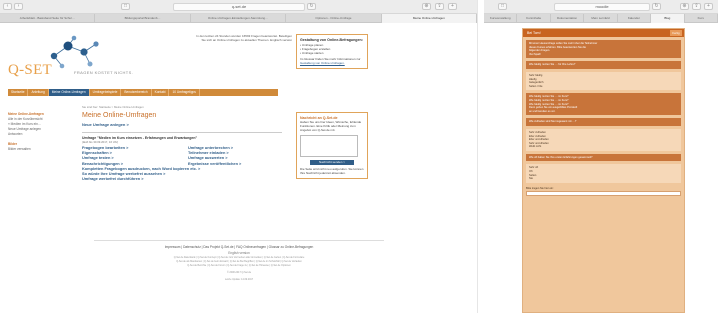 The height and width of the screenshot is (313, 718). What do you see at coordinates (119, 115) in the screenshot?
I see `page-title: Meine Online-Umfragen` at bounding box center [119, 115].